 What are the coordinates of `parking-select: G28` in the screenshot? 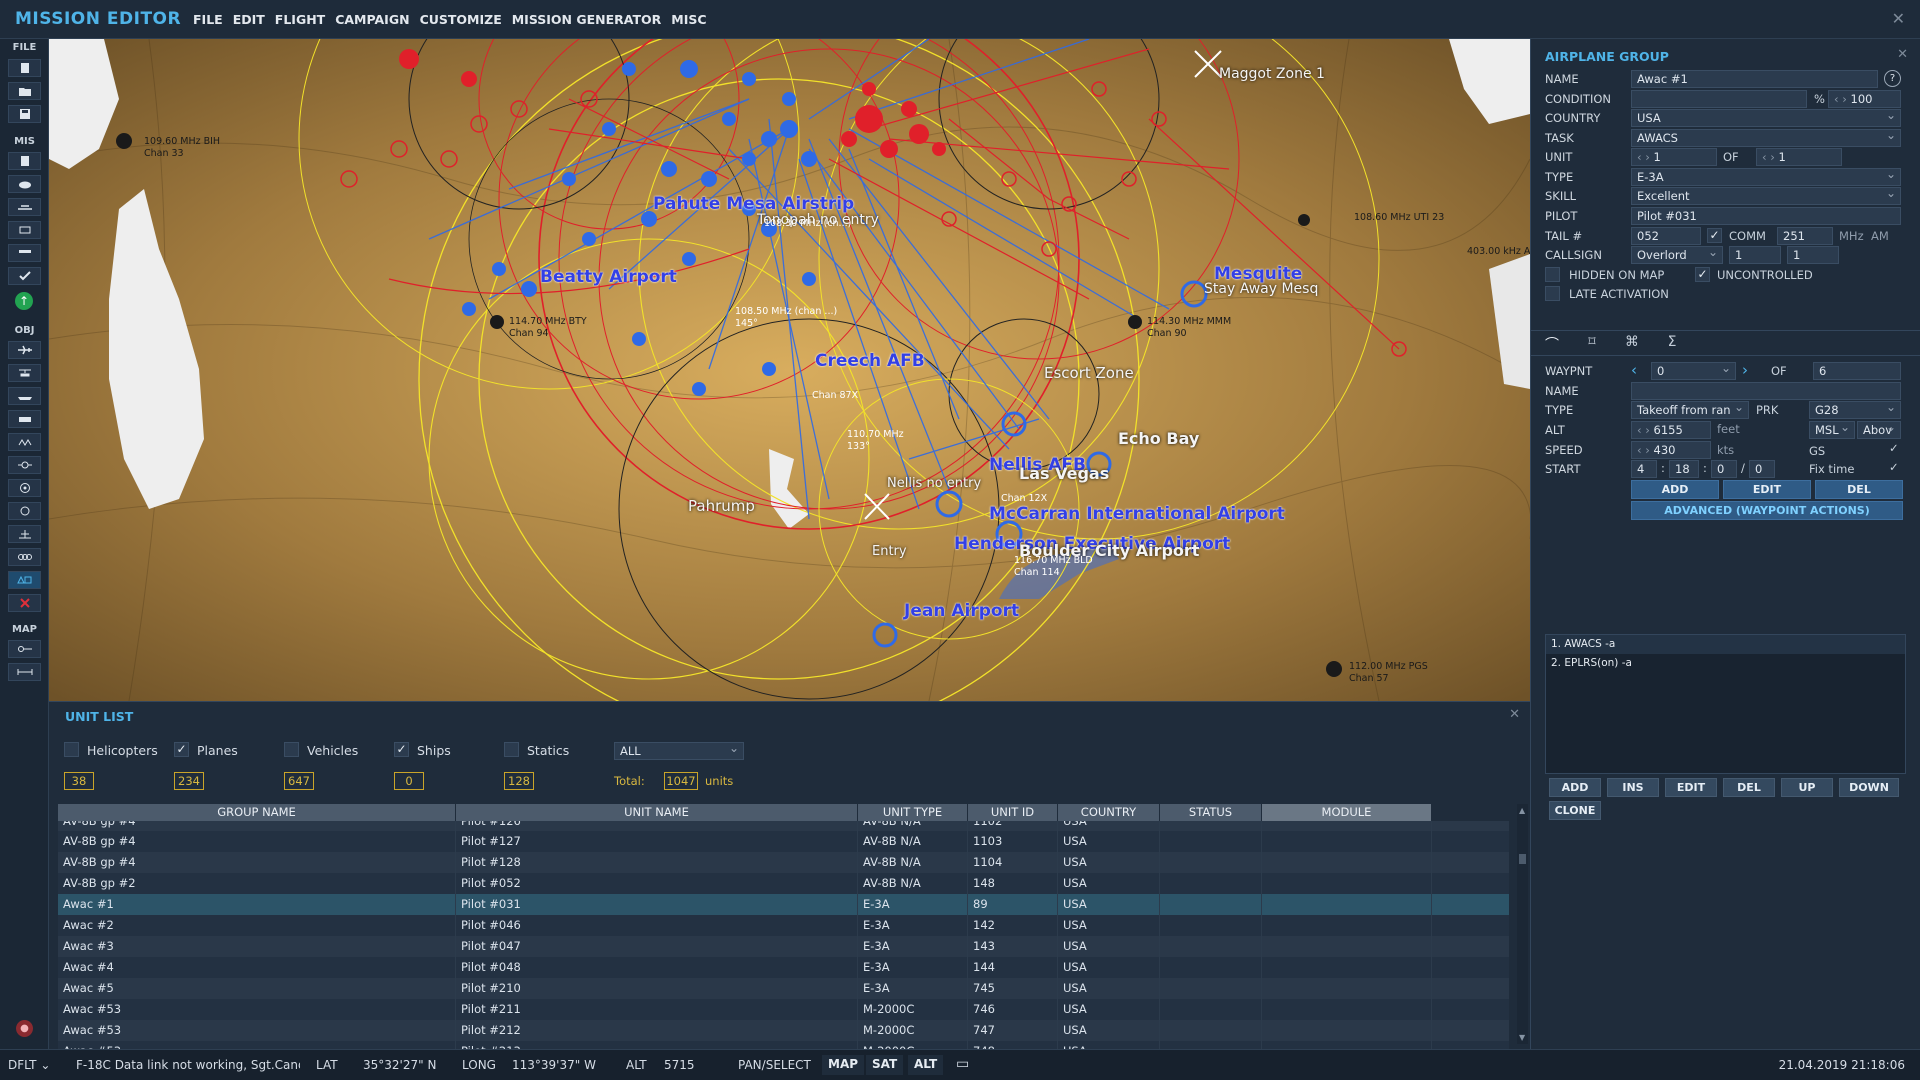 It's located at (1855, 410).